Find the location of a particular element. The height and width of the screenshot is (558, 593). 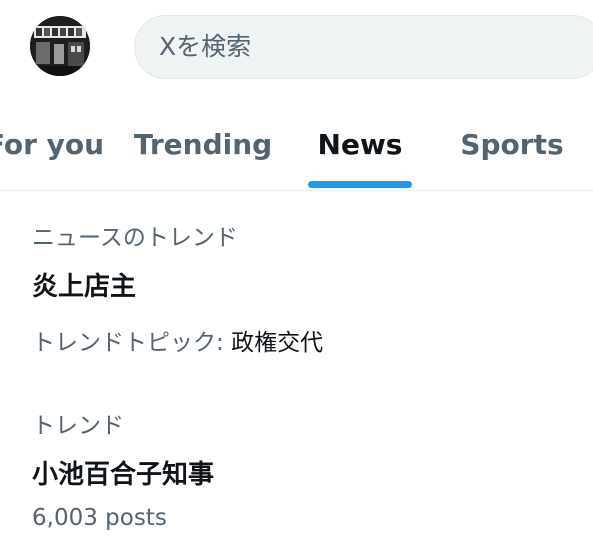

tab-label: For you is located at coordinates (52, 144).